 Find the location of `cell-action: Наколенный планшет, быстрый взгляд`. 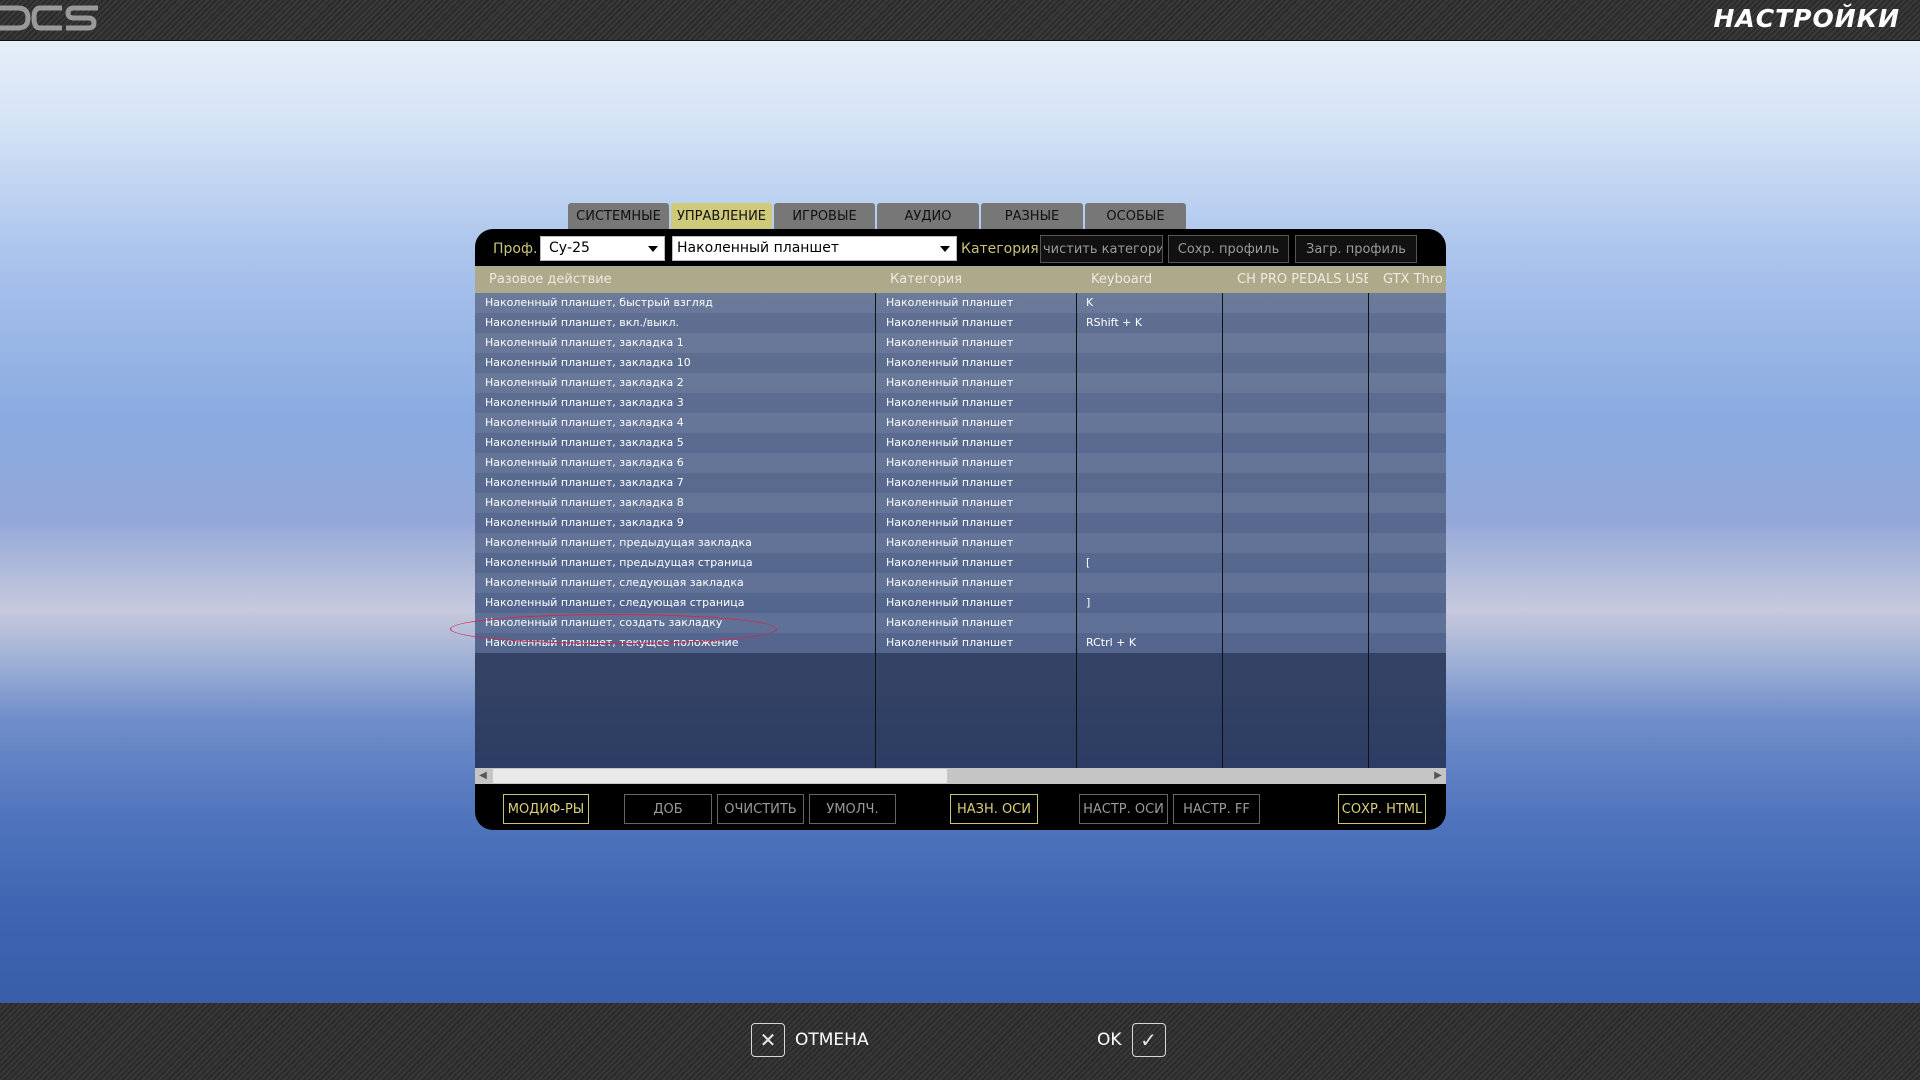

cell-action: Наколенный планшет, быстрый взгляд is located at coordinates (599, 302).